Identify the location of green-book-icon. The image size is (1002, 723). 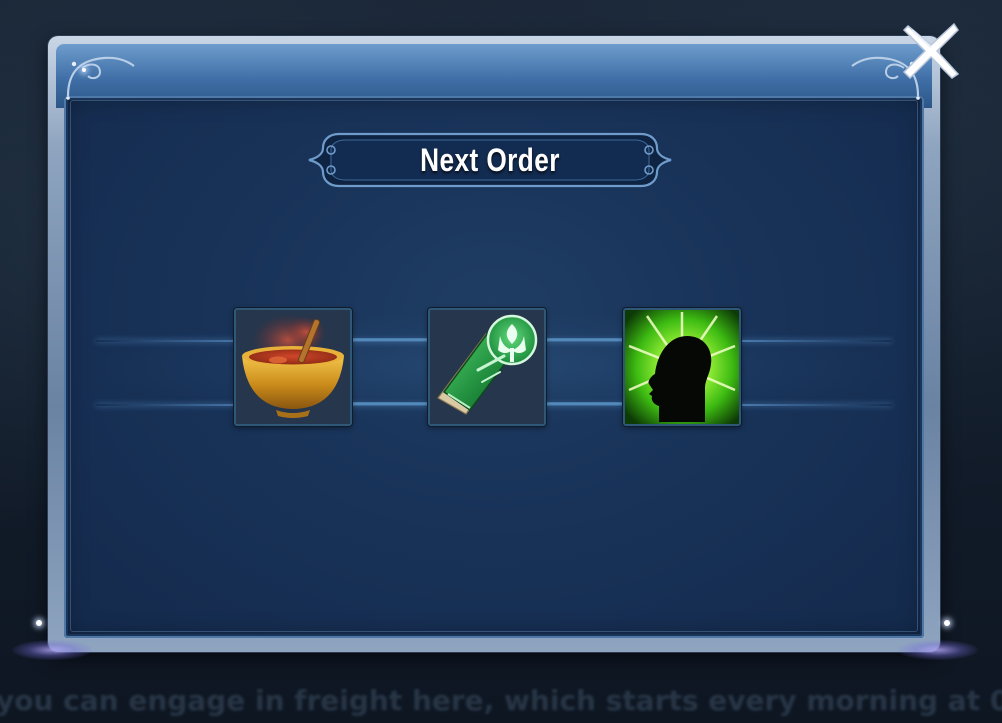
(487, 367).